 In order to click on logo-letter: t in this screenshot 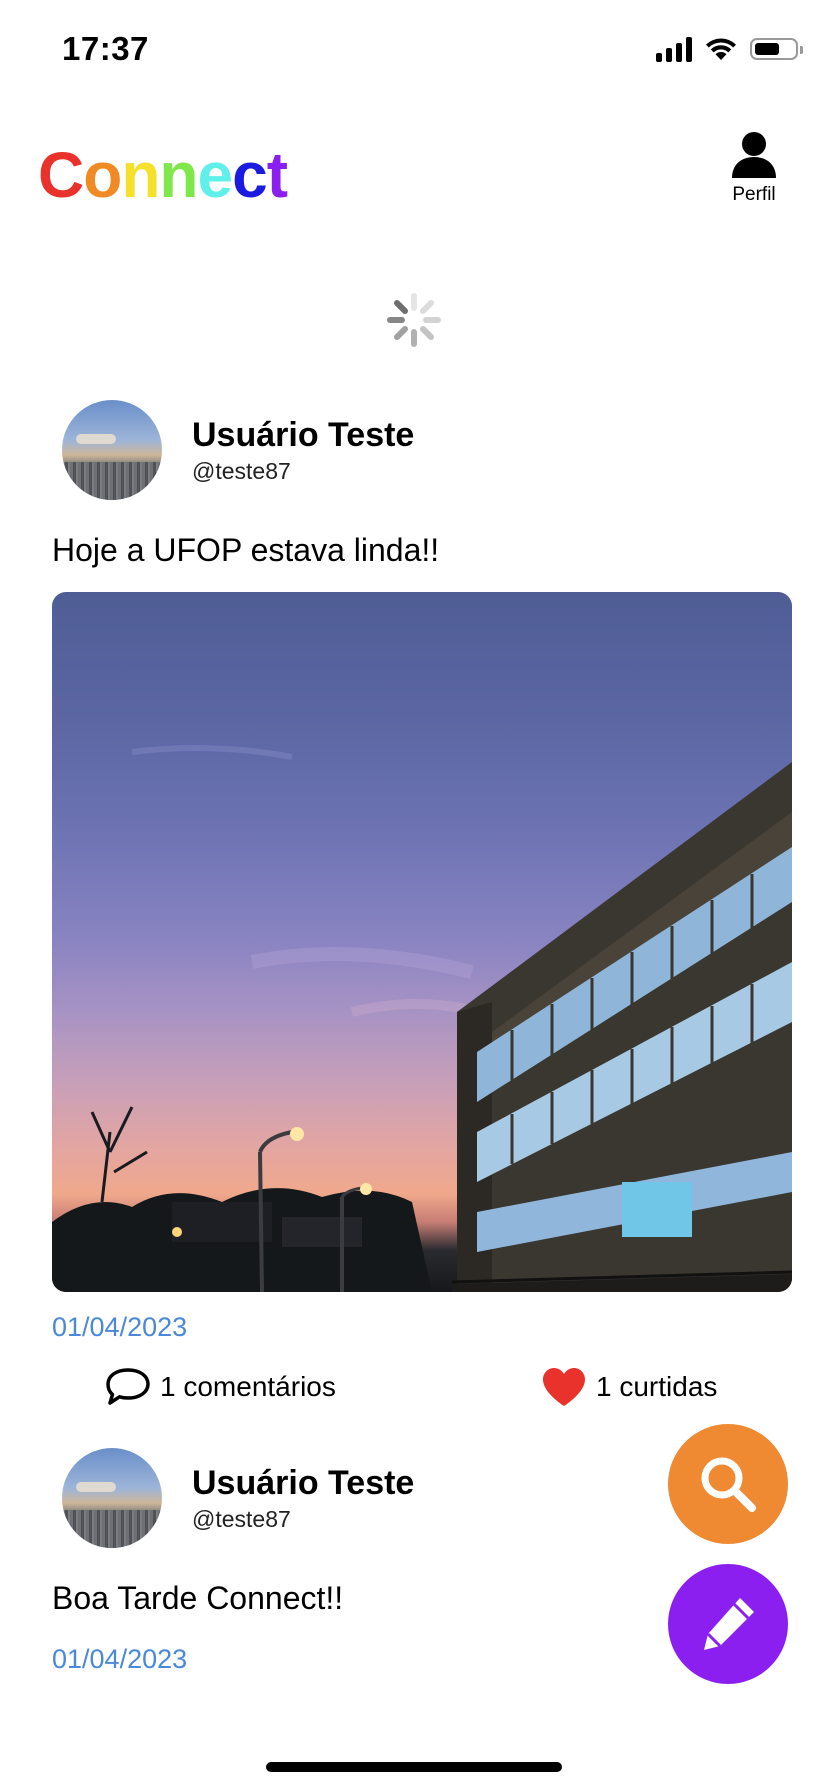, I will do `click(277, 175)`.